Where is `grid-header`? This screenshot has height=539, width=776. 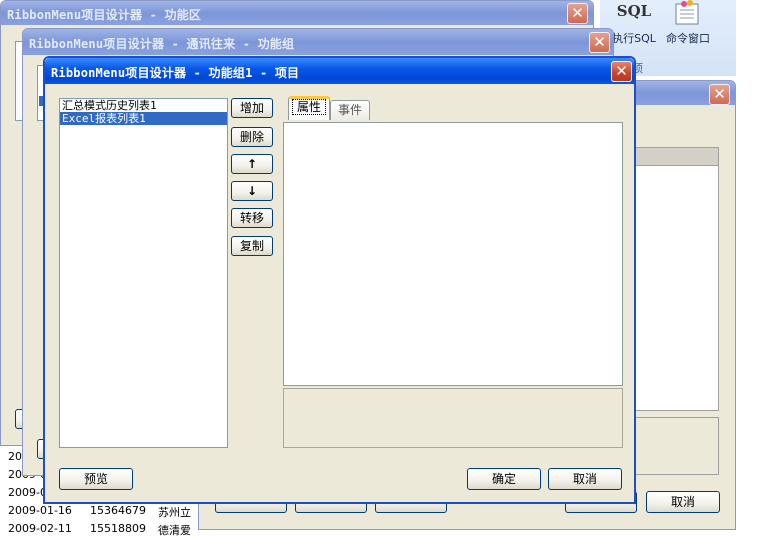
grid-header is located at coordinates (674, 157).